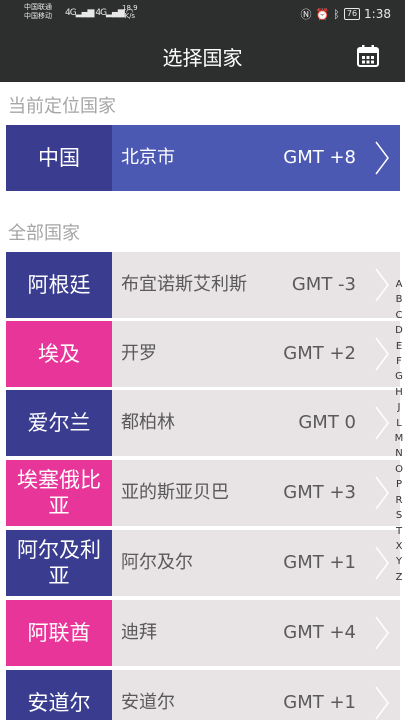 The height and width of the screenshot is (720, 405). What do you see at coordinates (319, 492) in the screenshot?
I see `gmt-offset: GMT +3` at bounding box center [319, 492].